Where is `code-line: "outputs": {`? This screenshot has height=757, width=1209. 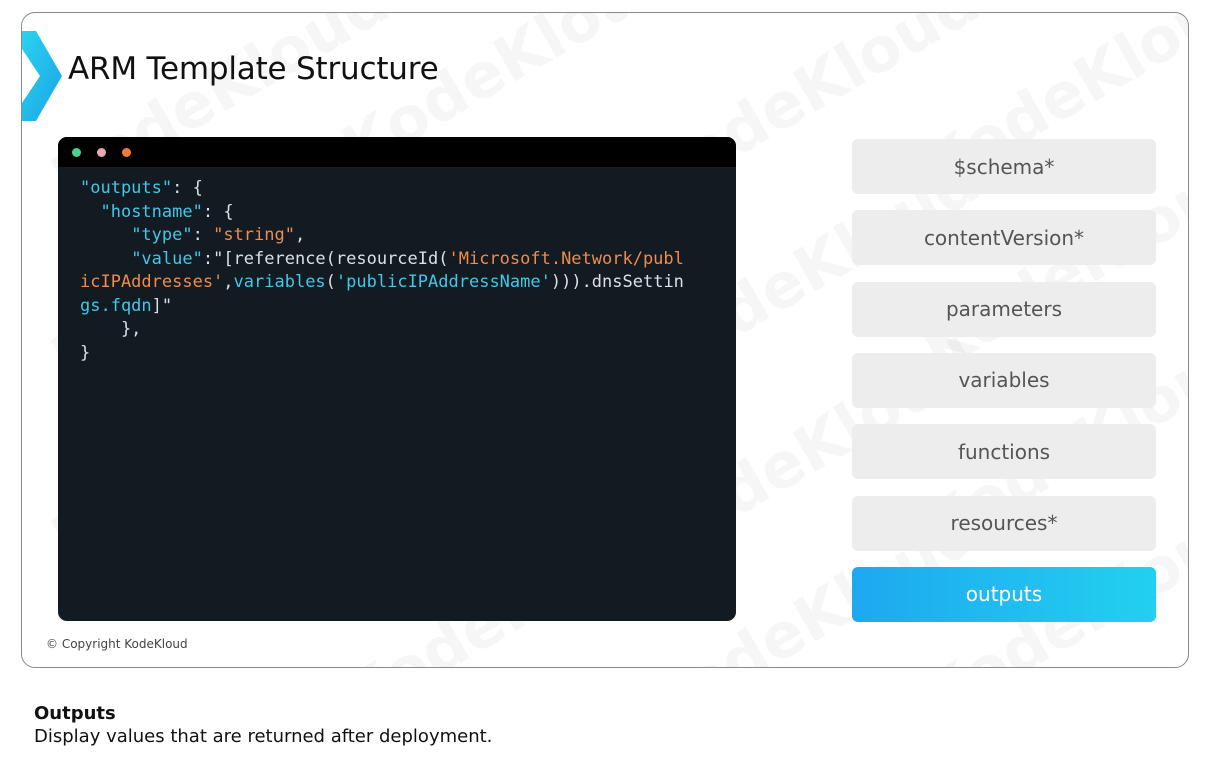
code-line: "outputs": { is located at coordinates (141, 188).